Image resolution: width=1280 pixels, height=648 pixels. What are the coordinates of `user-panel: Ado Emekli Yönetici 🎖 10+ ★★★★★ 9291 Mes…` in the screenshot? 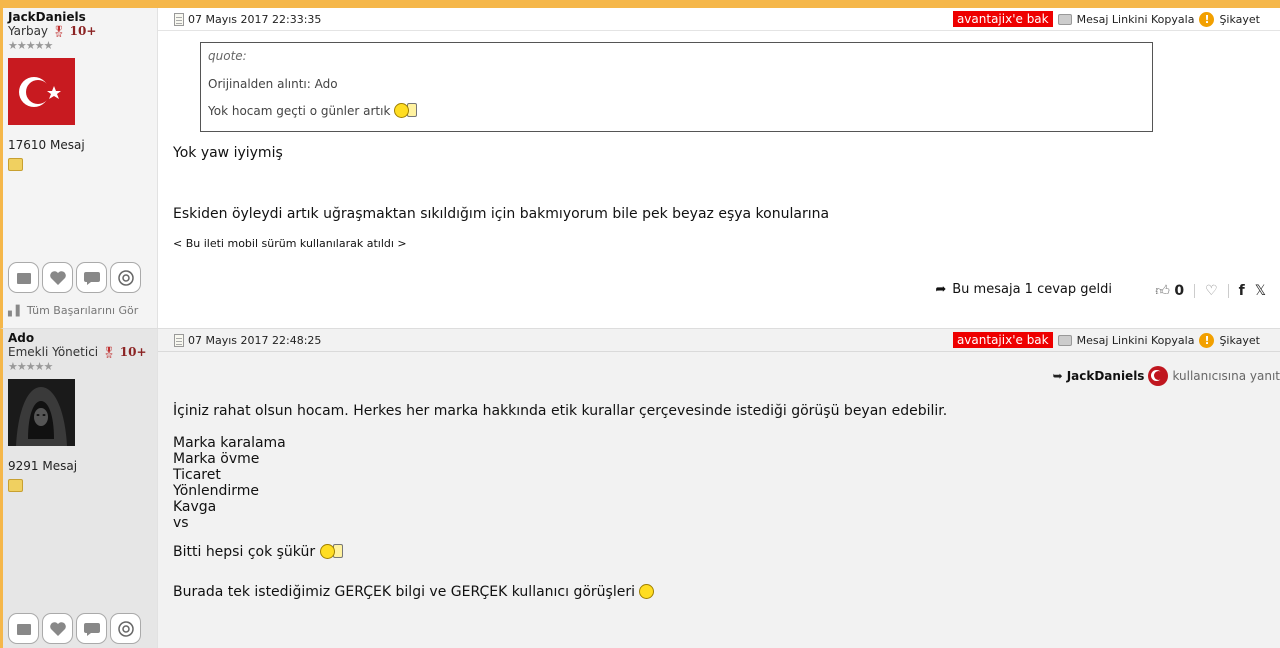 It's located at (80, 488).